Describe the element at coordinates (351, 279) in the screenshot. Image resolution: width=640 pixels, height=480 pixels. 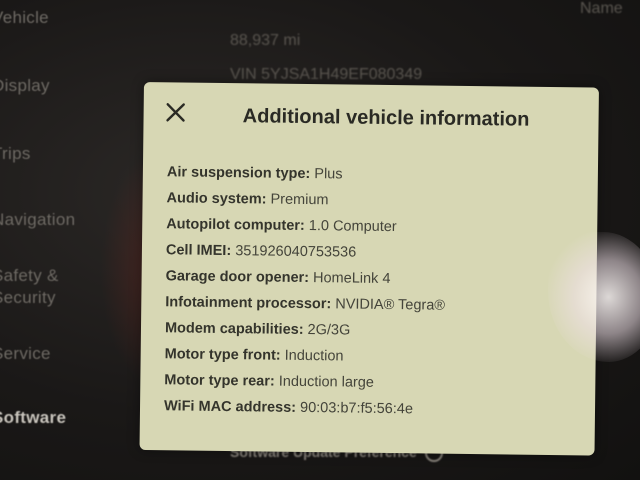
I see `info-value: HomeLink 4` at that location.